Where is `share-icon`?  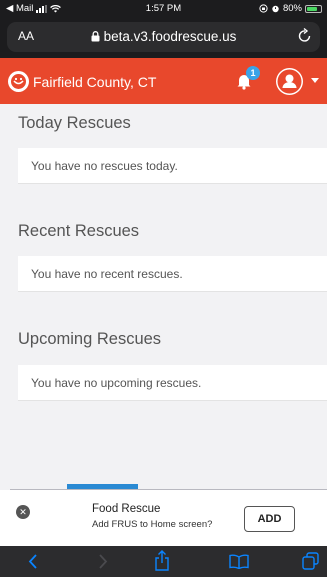
share-icon is located at coordinates (162, 560).